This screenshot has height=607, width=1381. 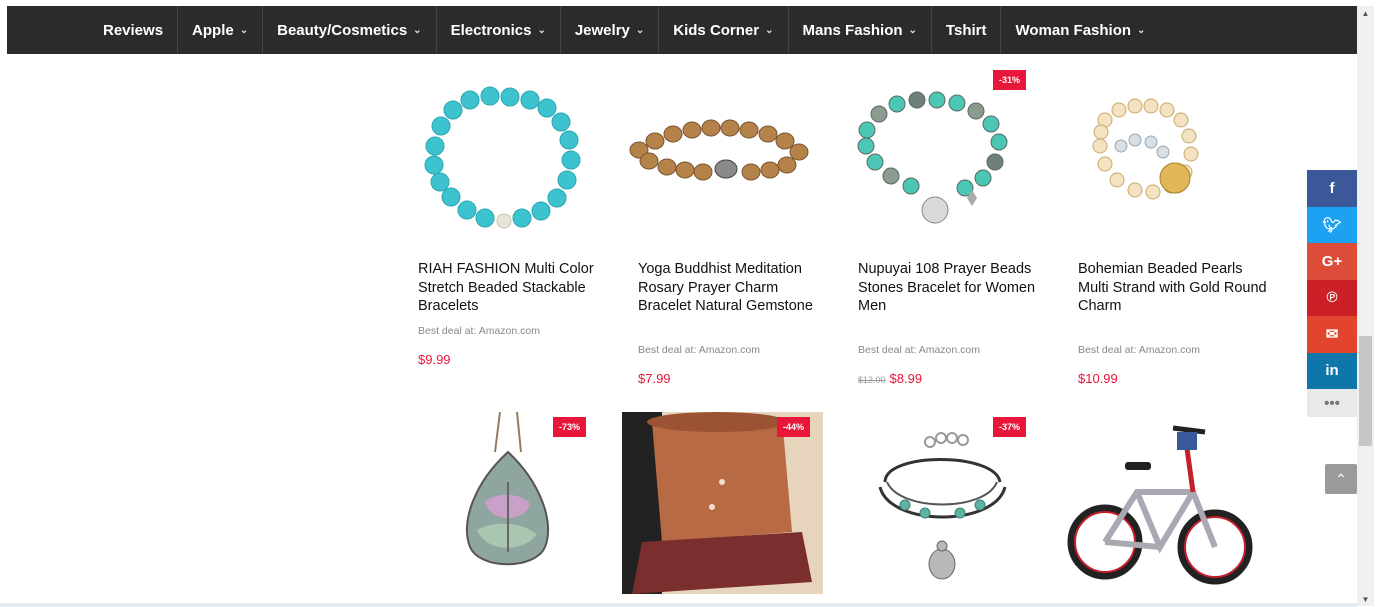 I want to click on scrollbar-thumb, so click(x=1365, y=391).